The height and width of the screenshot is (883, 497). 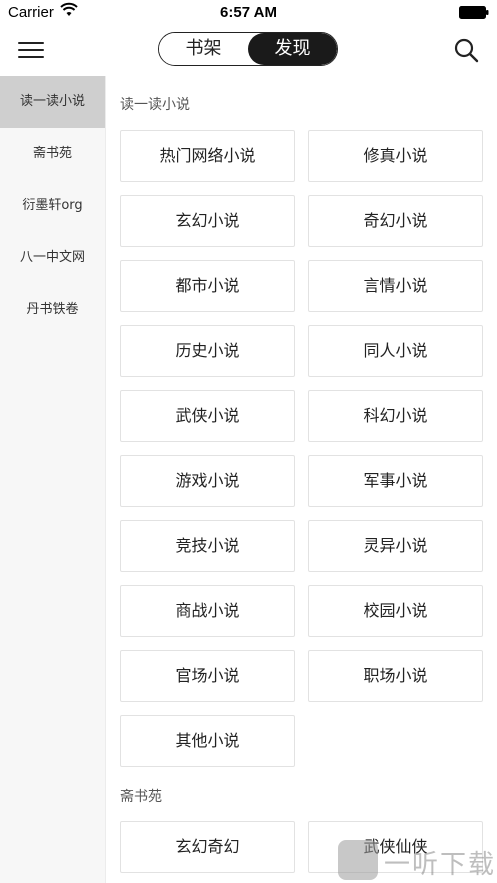 I want to click on category-button: 奇幻小说, so click(x=395, y=221).